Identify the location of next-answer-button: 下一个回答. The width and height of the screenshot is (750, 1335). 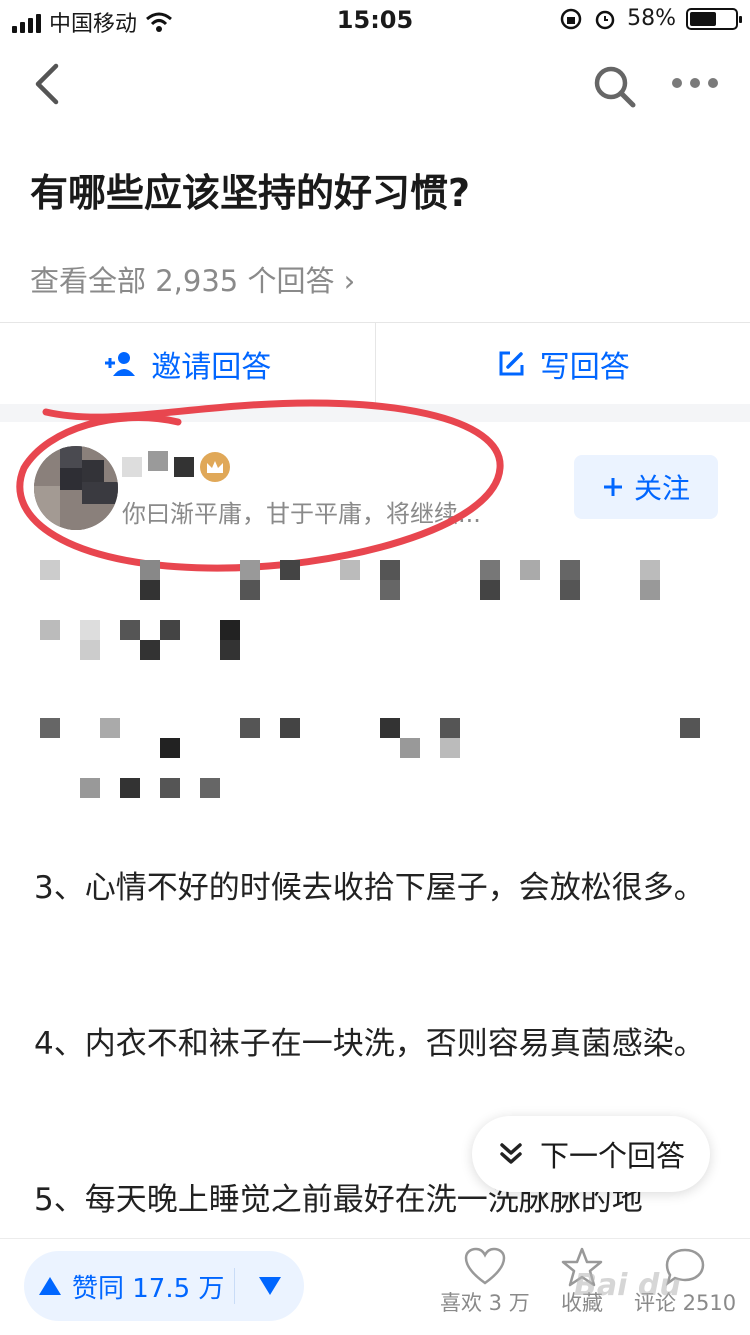
(591, 1154).